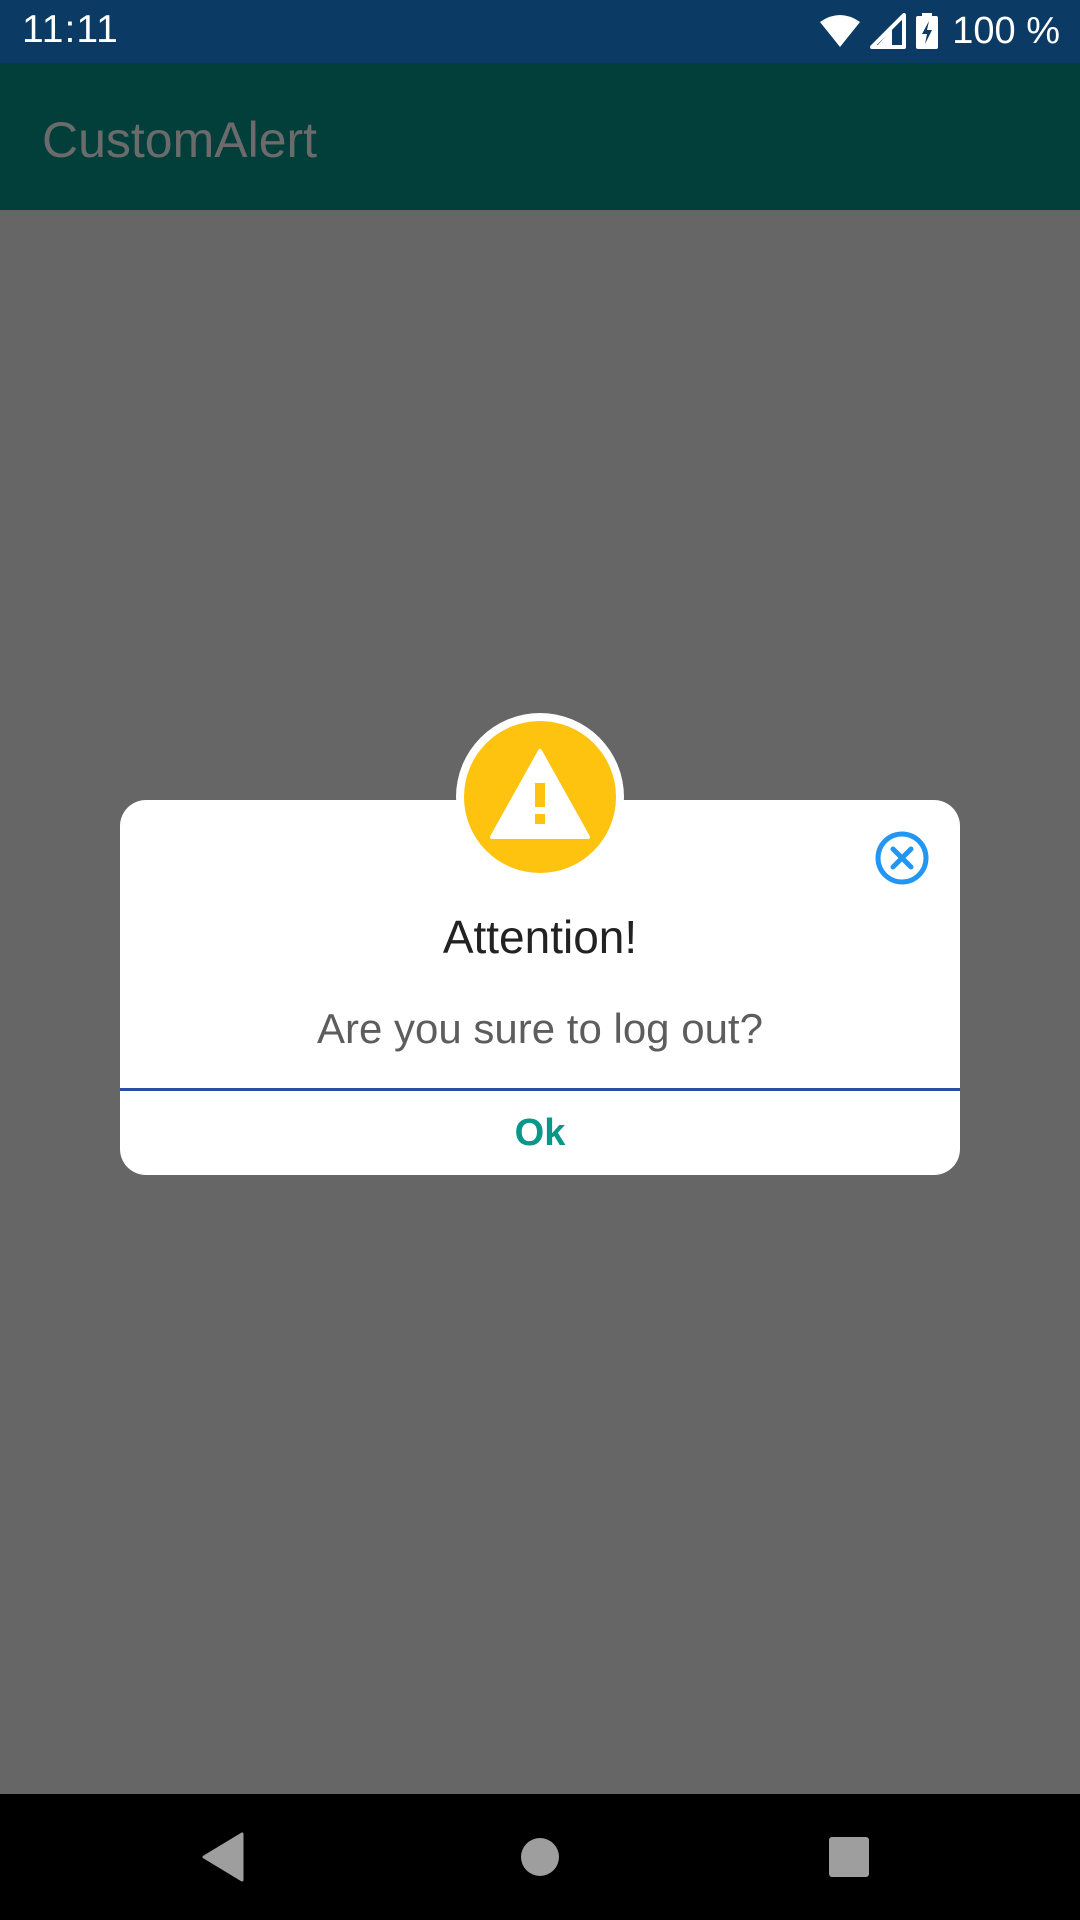 This screenshot has height=1920, width=1080. What do you see at coordinates (902, 858) in the screenshot?
I see `close-icon` at bounding box center [902, 858].